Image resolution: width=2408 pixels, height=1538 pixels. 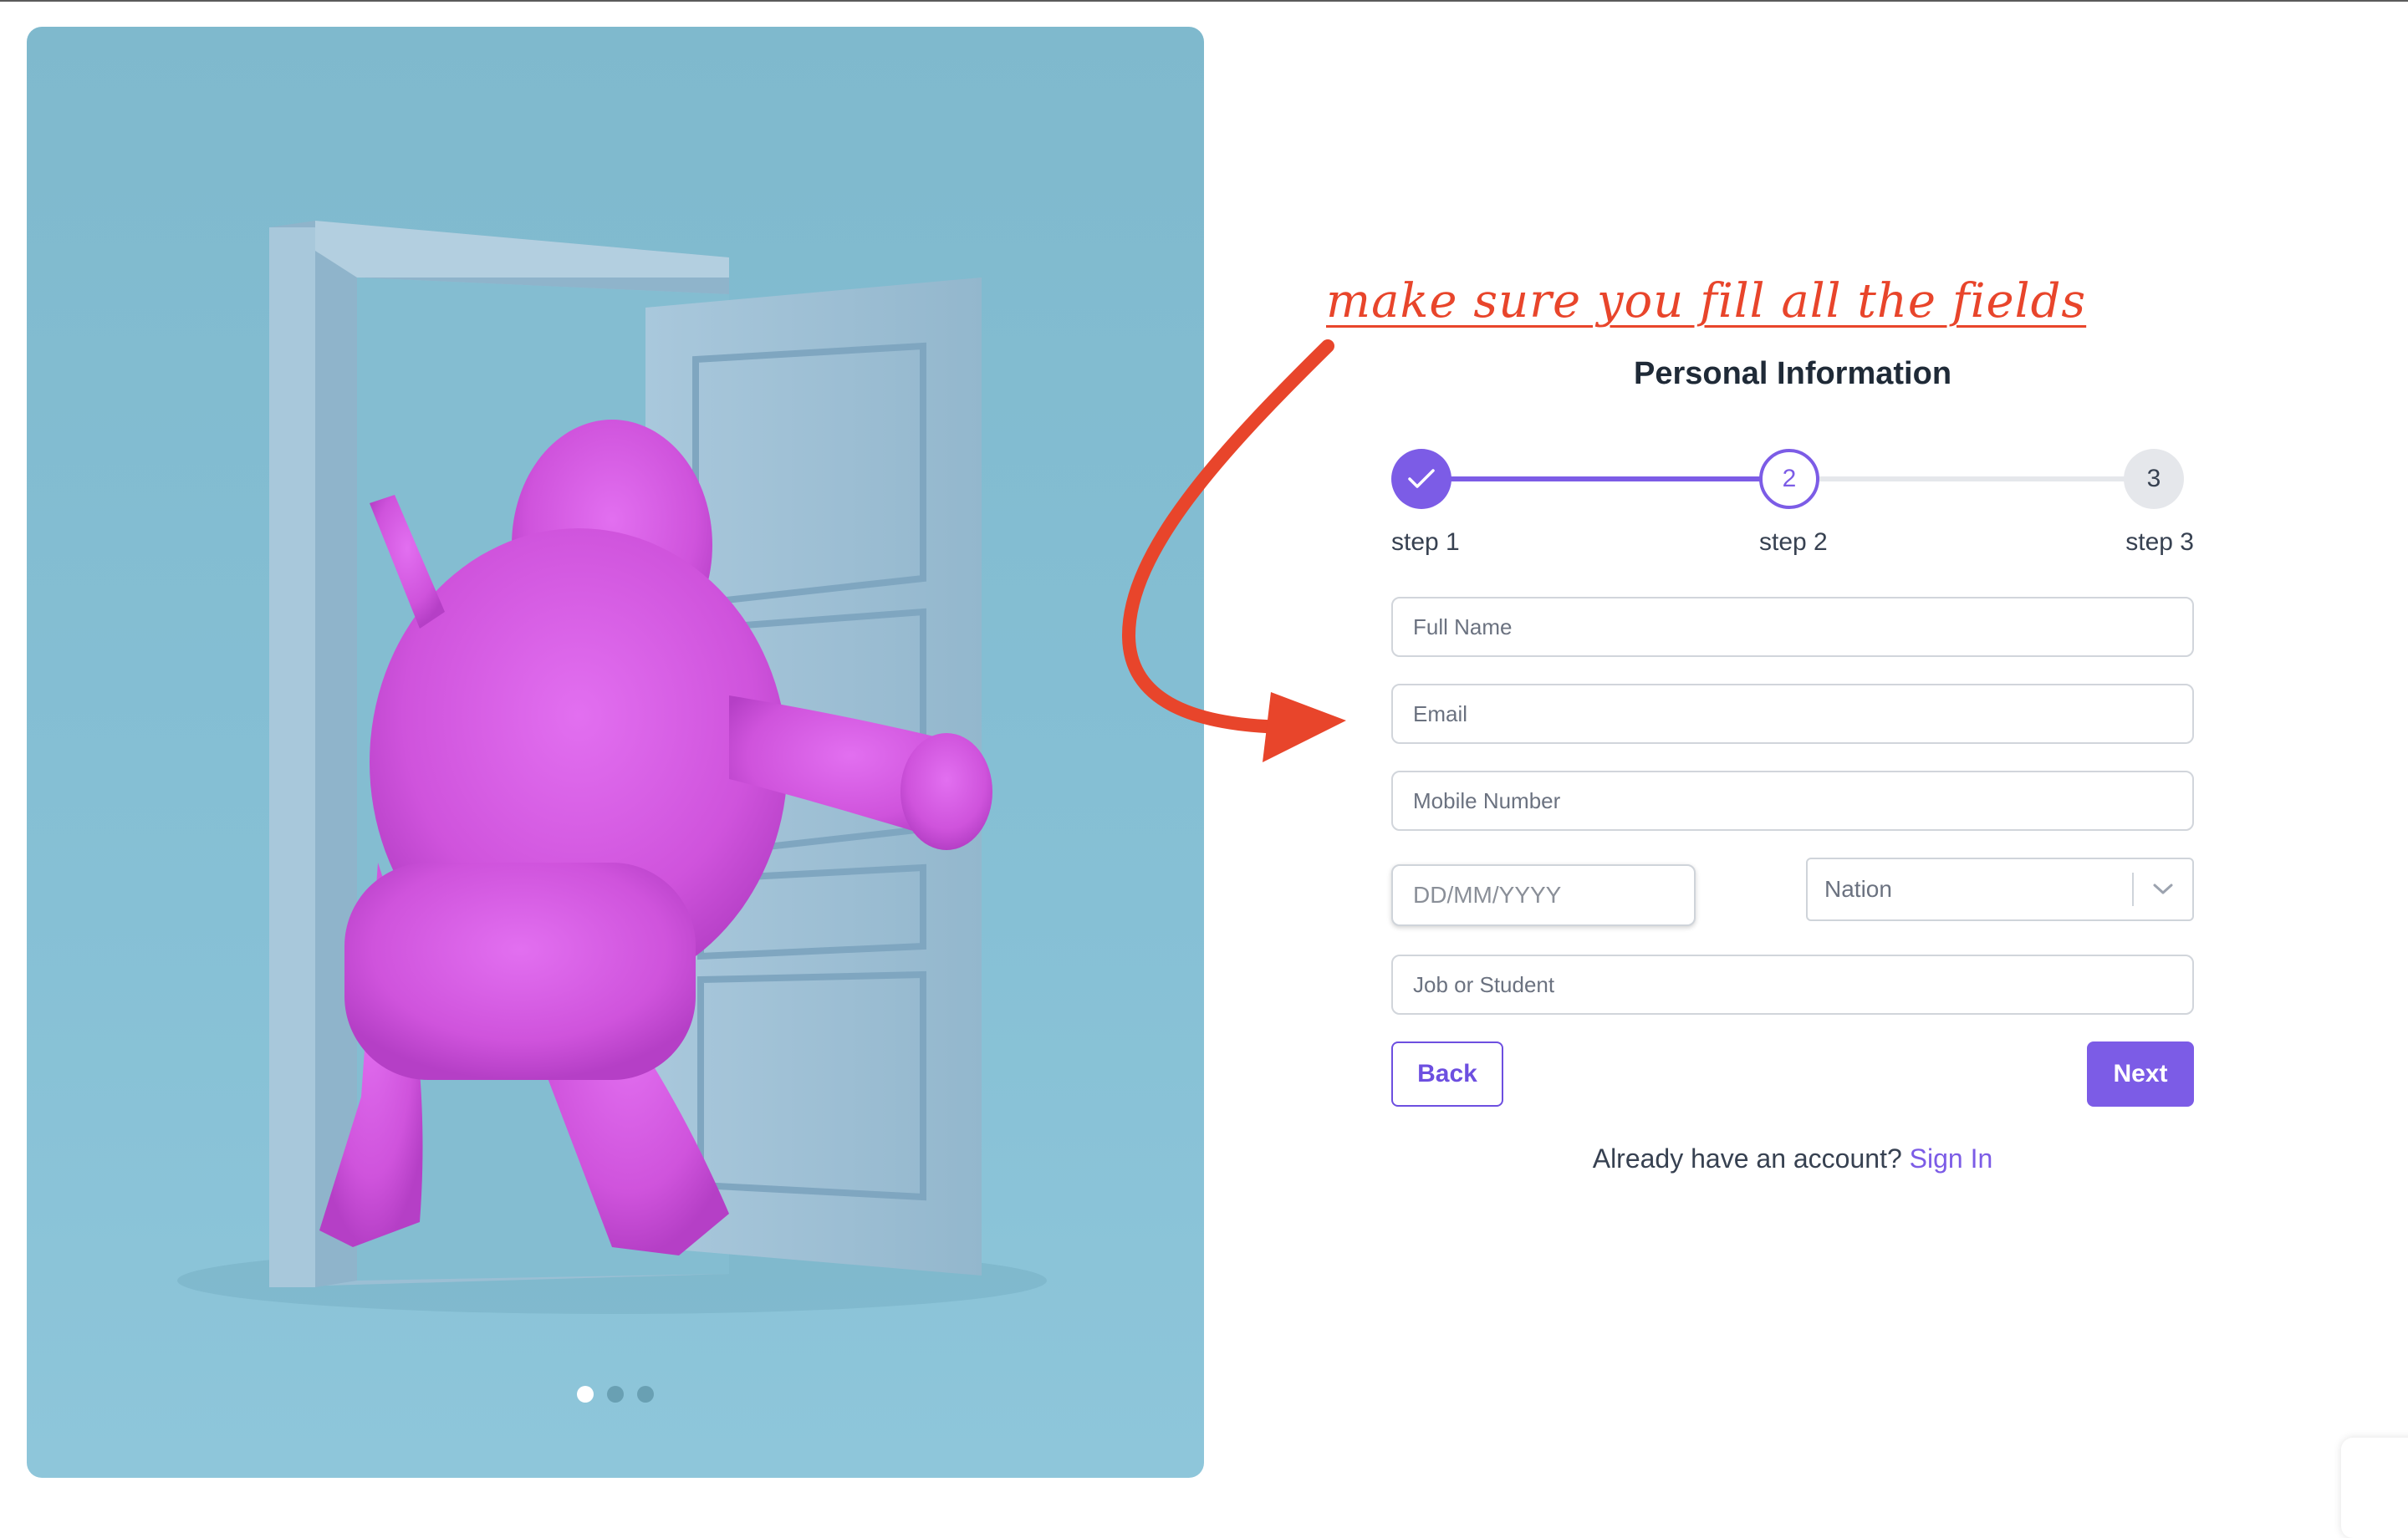 What do you see at coordinates (2140, 1074) in the screenshot?
I see `next-button: Next` at bounding box center [2140, 1074].